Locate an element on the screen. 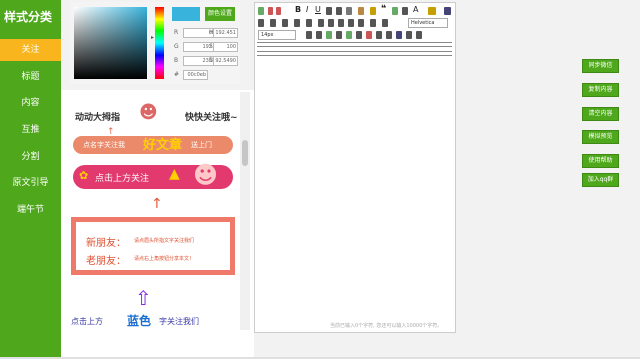  fullscreen-icon is located at coordinates (447, 11).